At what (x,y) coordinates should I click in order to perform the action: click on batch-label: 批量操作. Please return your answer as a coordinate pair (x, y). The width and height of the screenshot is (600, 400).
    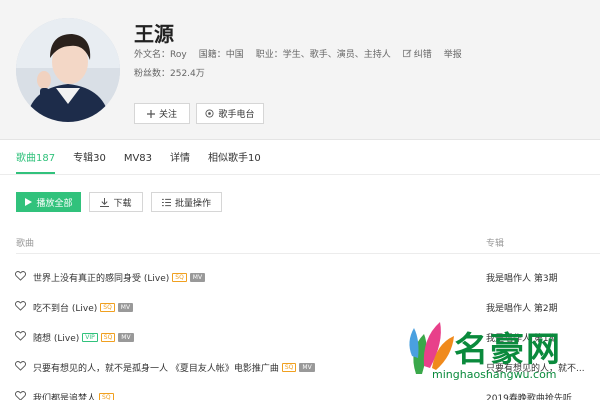
    Looking at the image, I should click on (192, 203).